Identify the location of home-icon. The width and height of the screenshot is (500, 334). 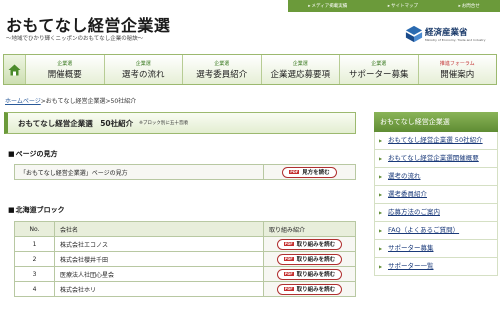
(14, 69).